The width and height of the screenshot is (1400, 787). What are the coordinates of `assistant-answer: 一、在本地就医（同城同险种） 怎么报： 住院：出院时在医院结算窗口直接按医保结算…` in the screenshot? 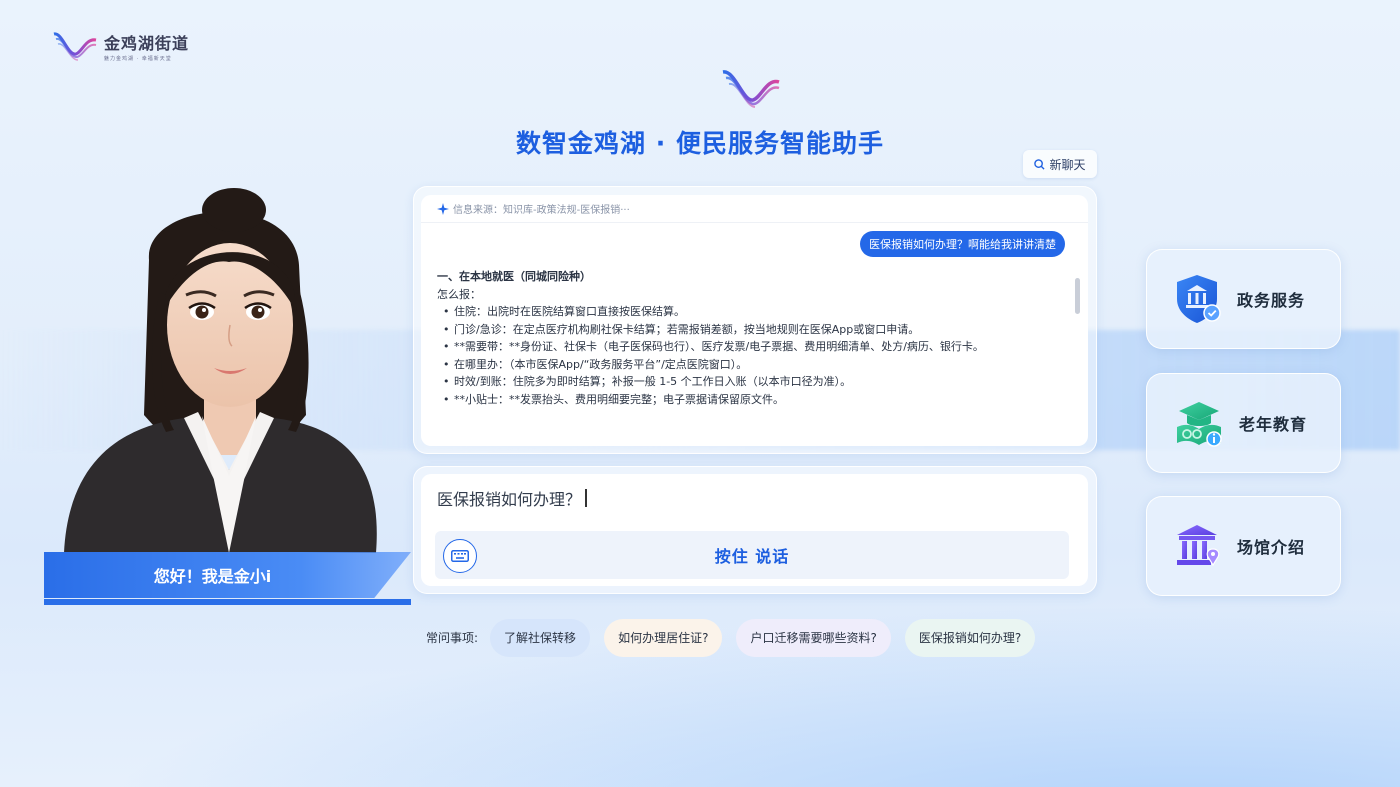 It's located at (747, 338).